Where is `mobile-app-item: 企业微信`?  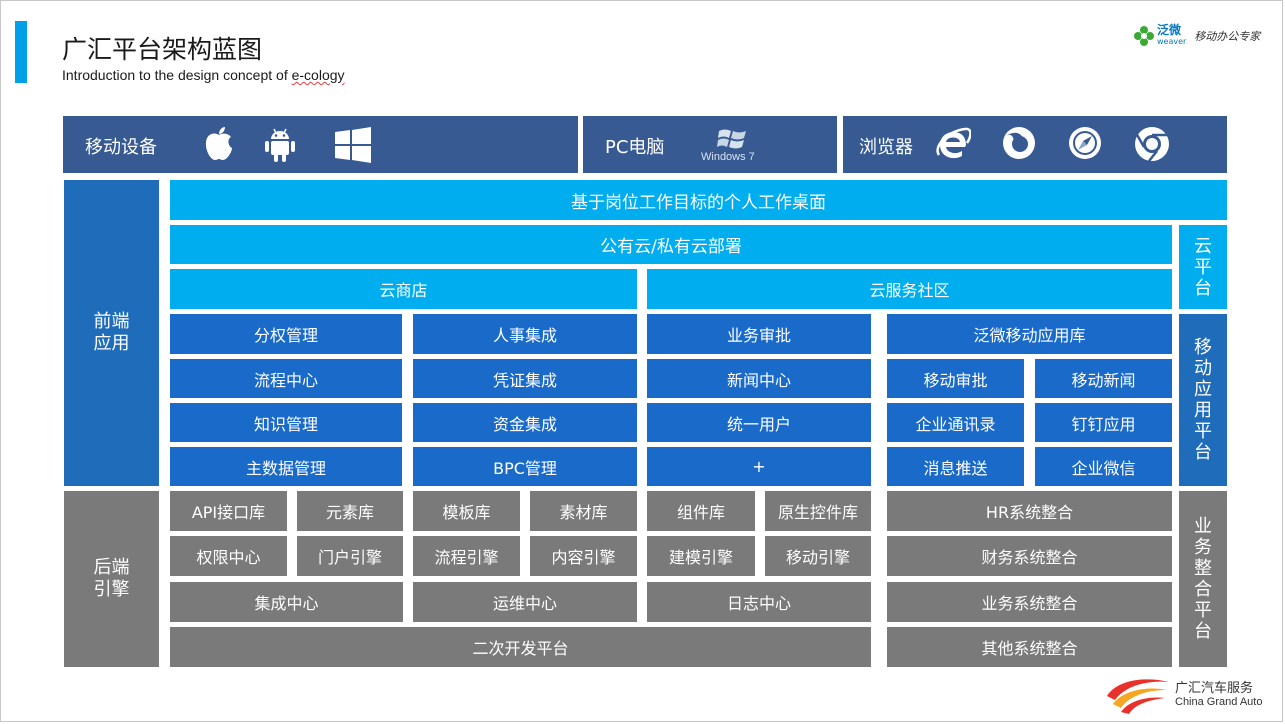
mobile-app-item: 企业微信 is located at coordinates (1103, 466).